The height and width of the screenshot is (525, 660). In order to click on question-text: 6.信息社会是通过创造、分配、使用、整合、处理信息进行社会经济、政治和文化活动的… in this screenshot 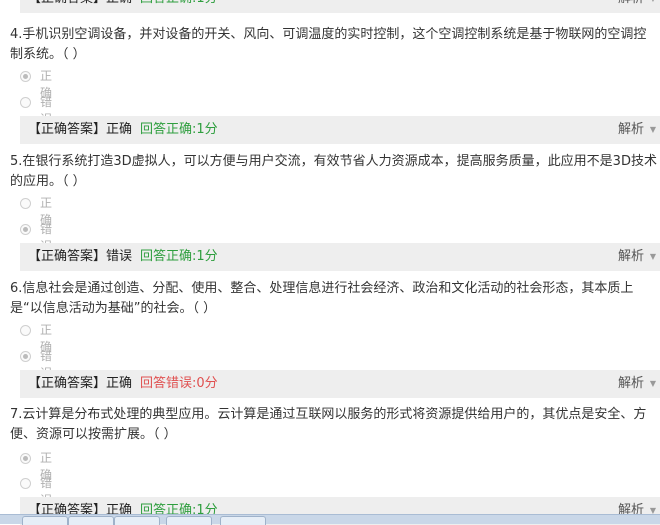, I will do `click(322, 298)`.